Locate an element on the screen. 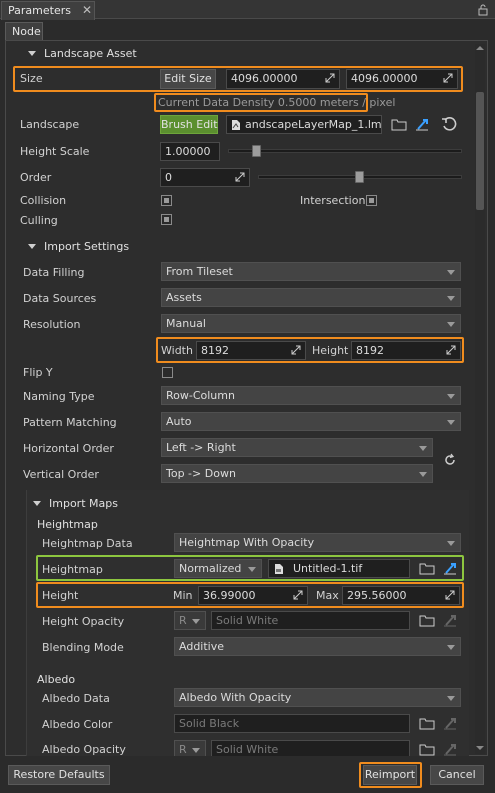 The image size is (495, 793). section-landscape-asset: Landscape Asset is located at coordinates (82, 54).